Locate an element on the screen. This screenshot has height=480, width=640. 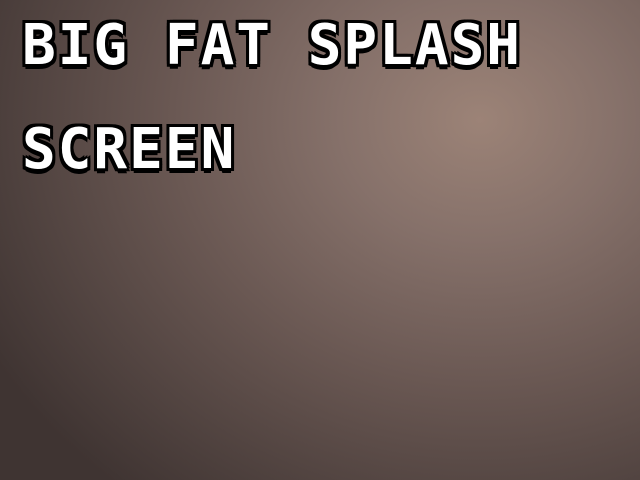
splash-title-line-1: BIG FAT SPLASH is located at coordinates (272, 45).